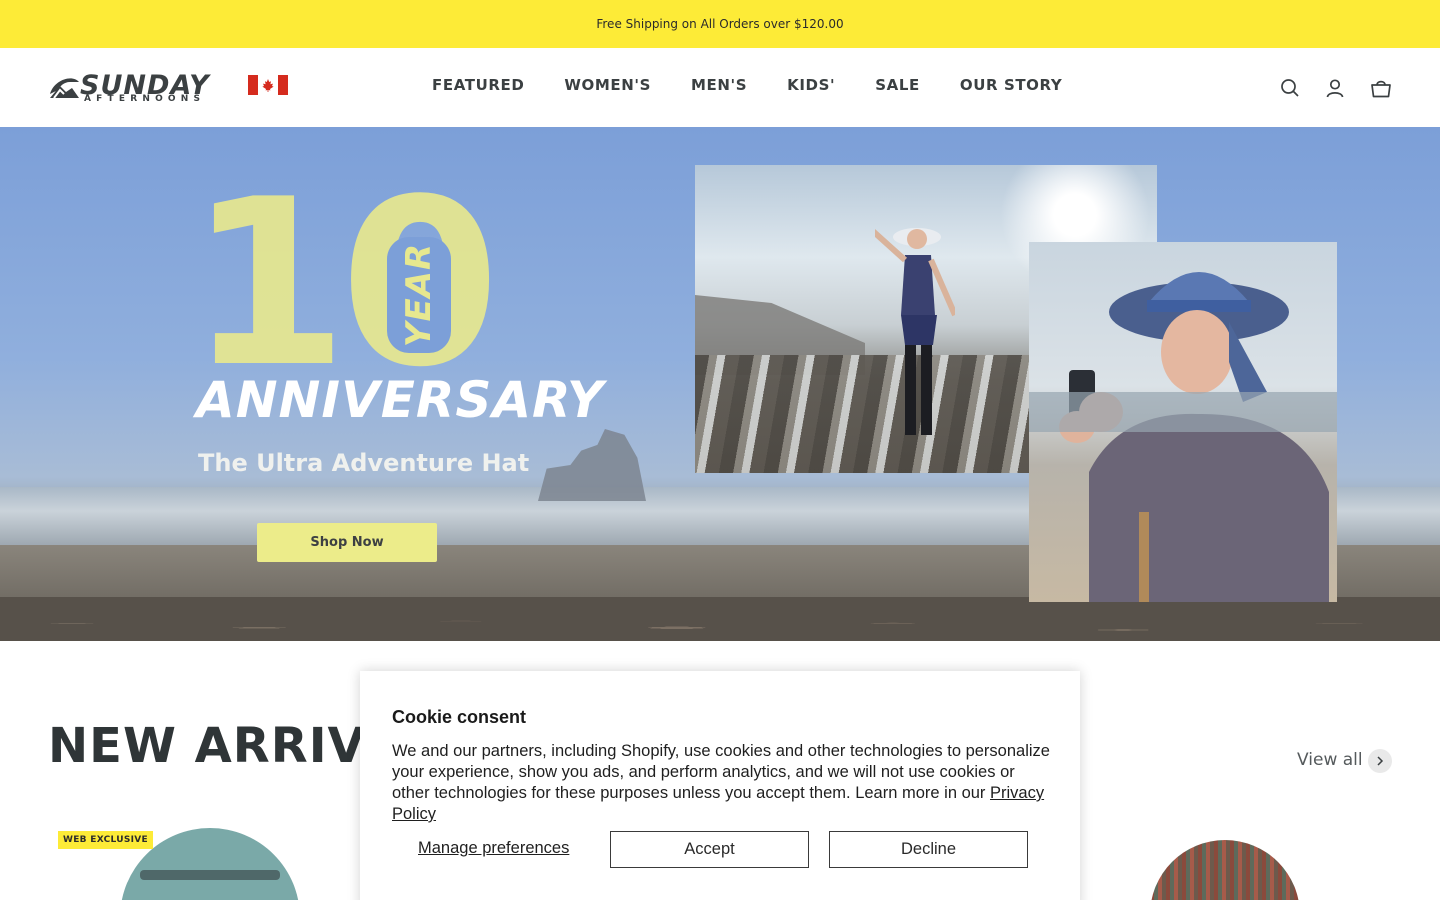  Describe the element at coordinates (720, 619) in the screenshot. I see `hero-rocks` at that location.